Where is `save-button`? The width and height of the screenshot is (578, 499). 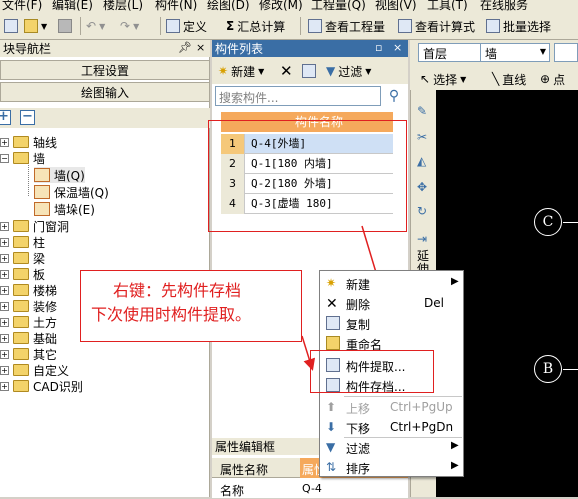
save-button is located at coordinates (65, 26).